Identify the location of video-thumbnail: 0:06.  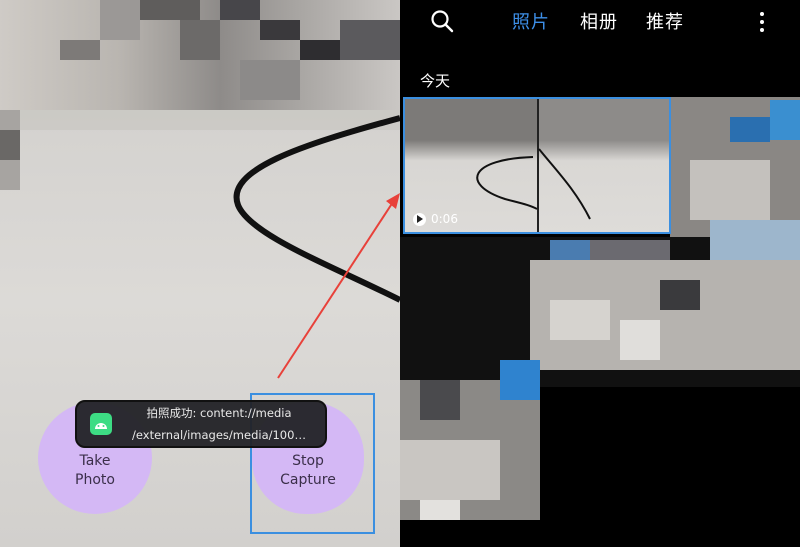
(537, 165).